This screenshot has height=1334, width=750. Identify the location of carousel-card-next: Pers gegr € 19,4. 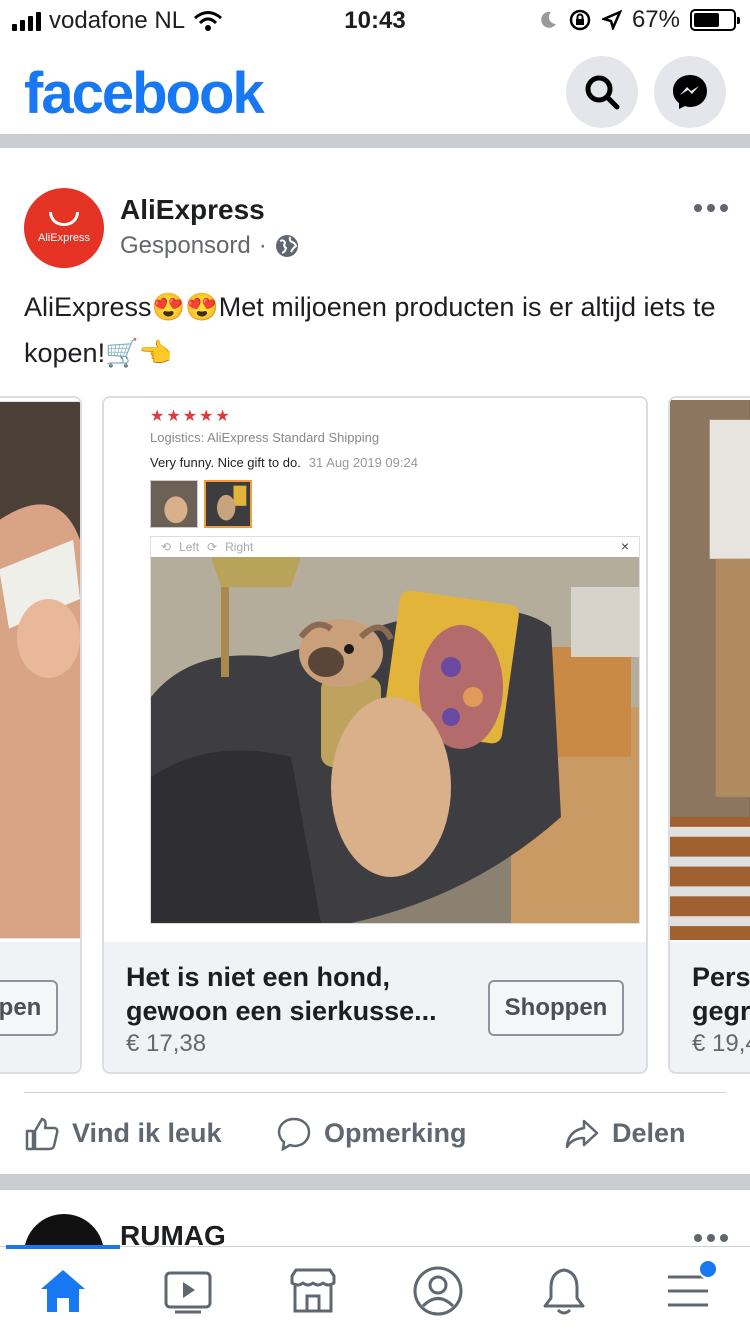
(709, 735).